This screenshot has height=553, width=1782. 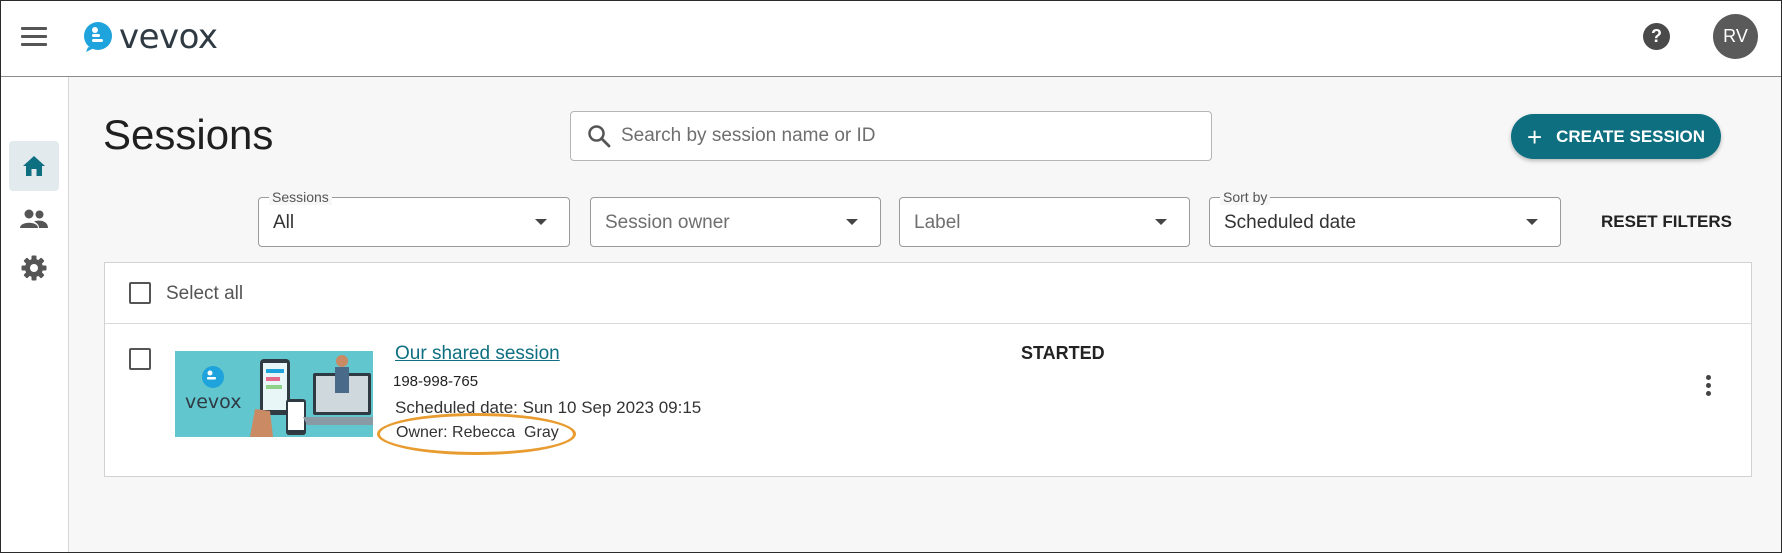 I want to click on sort-by-select: Sort by Scheduled date, so click(x=1385, y=218).